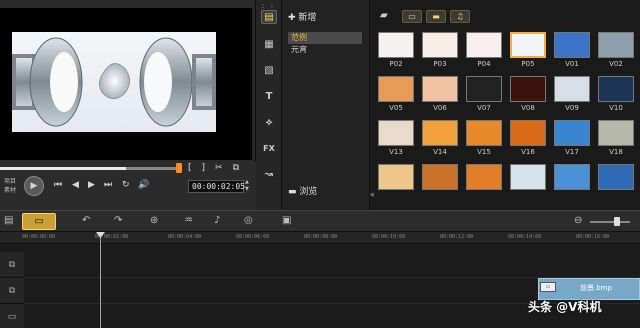 The image size is (640, 328). Describe the element at coordinates (572, 152) in the screenshot. I see `thumbnail-label: V17` at that location.